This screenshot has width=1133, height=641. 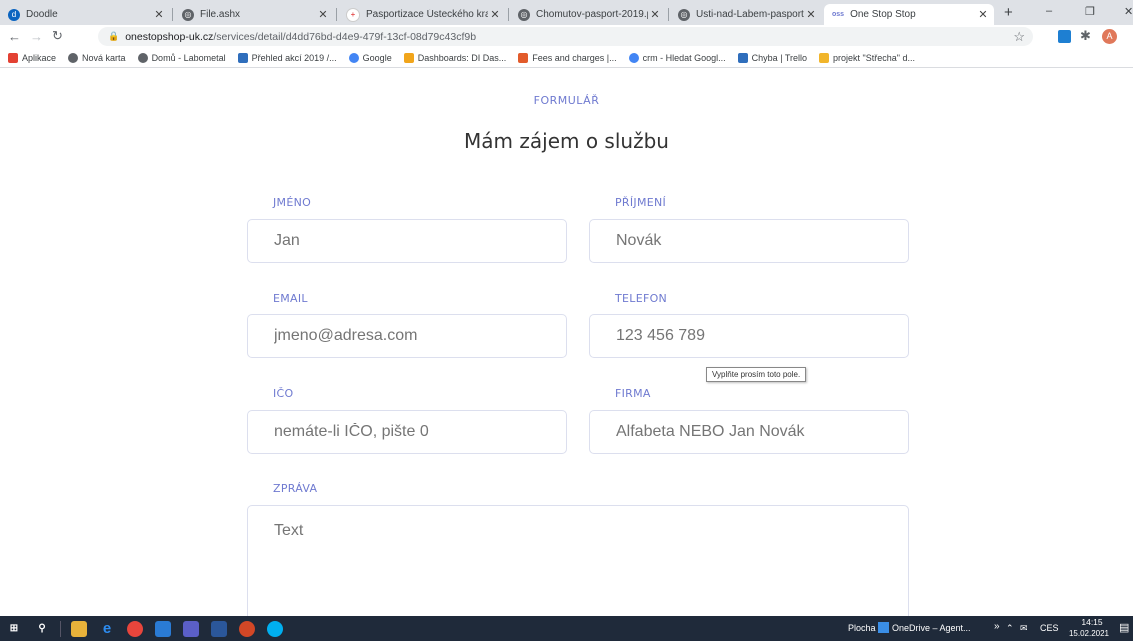 I want to click on profile-avatar: A, so click(x=1109, y=36).